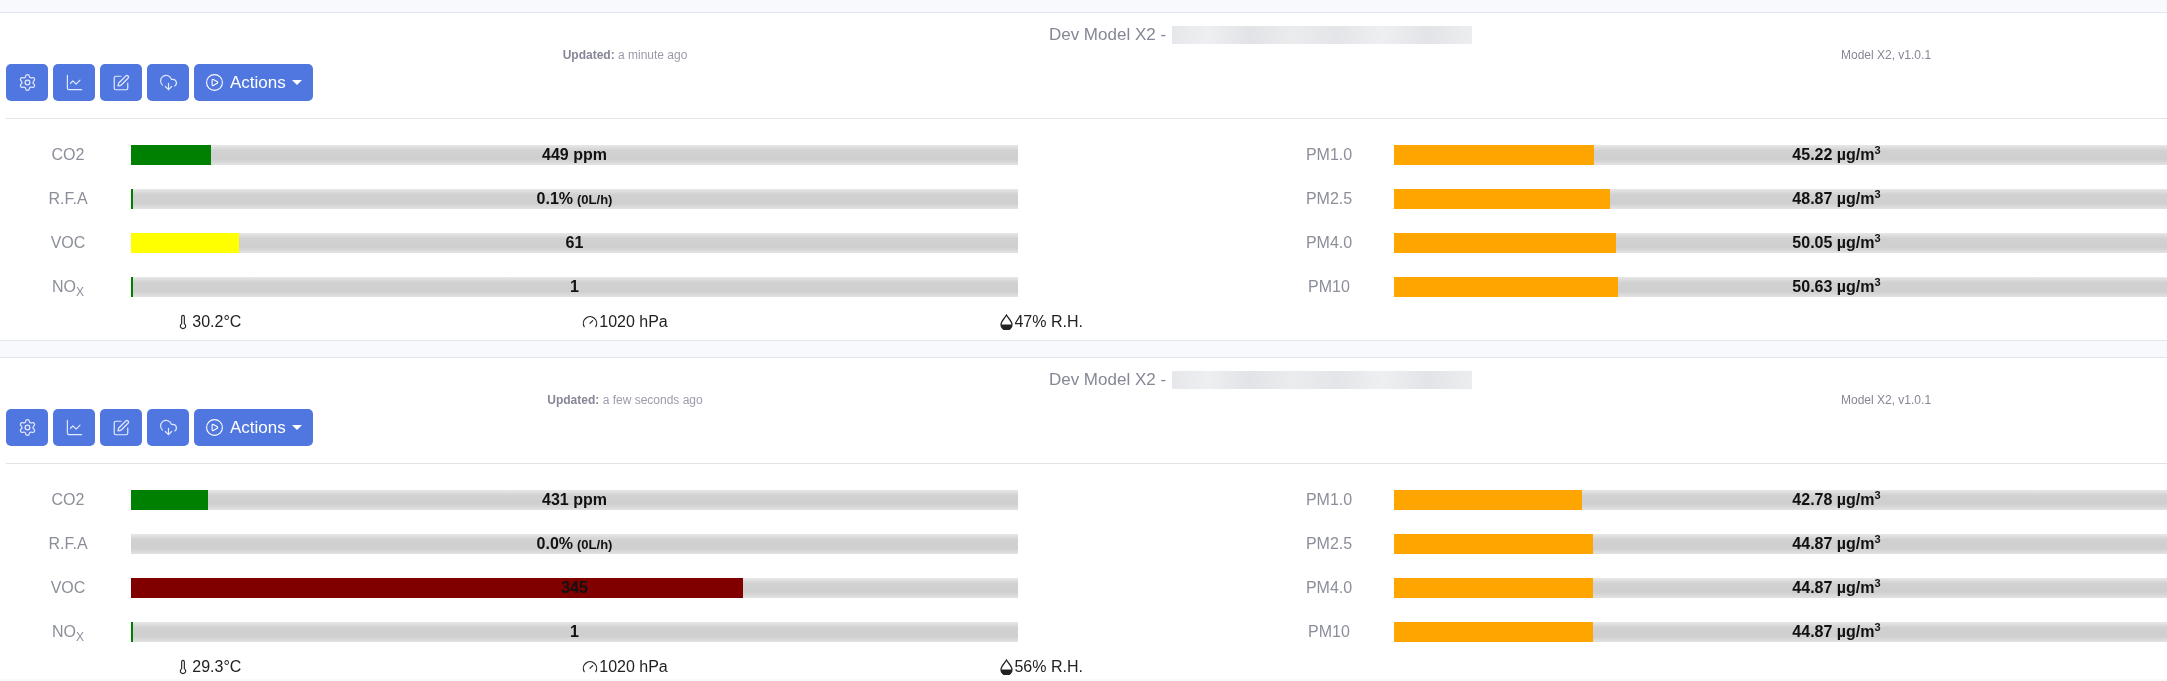 The image size is (2167, 681). I want to click on metric-value: 345, so click(574, 588).